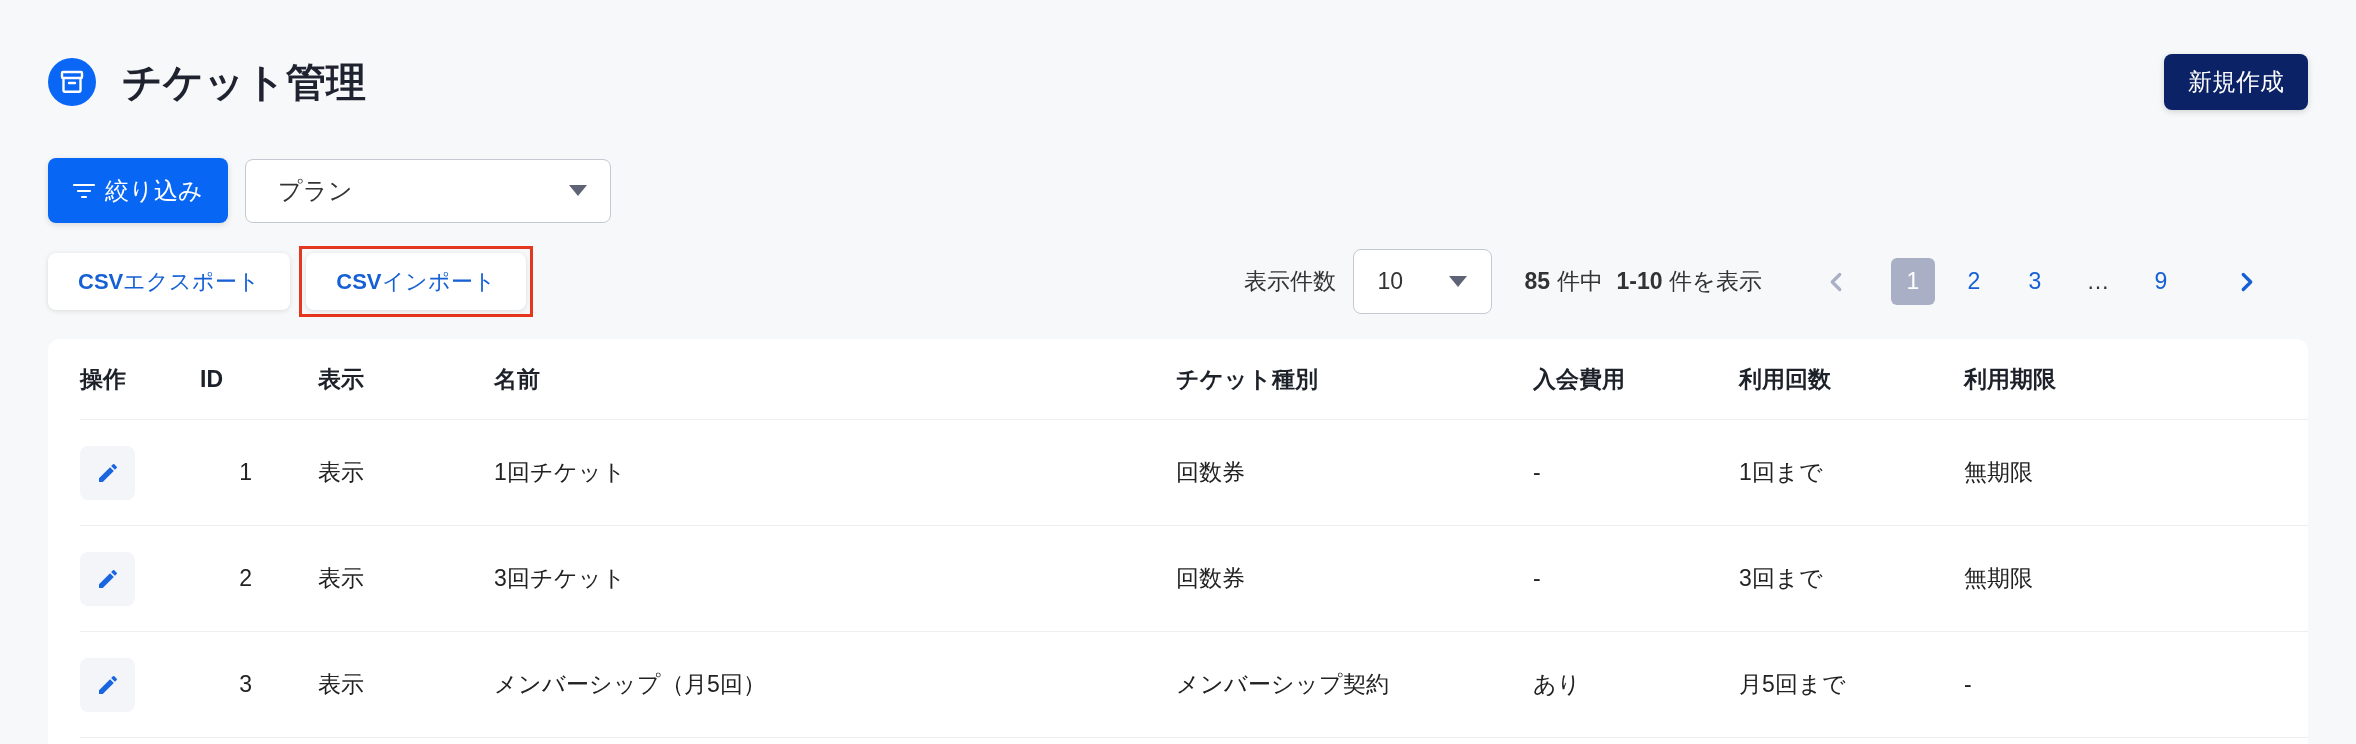  Describe the element at coordinates (1974, 281) in the screenshot. I see `page-button: 2` at that location.